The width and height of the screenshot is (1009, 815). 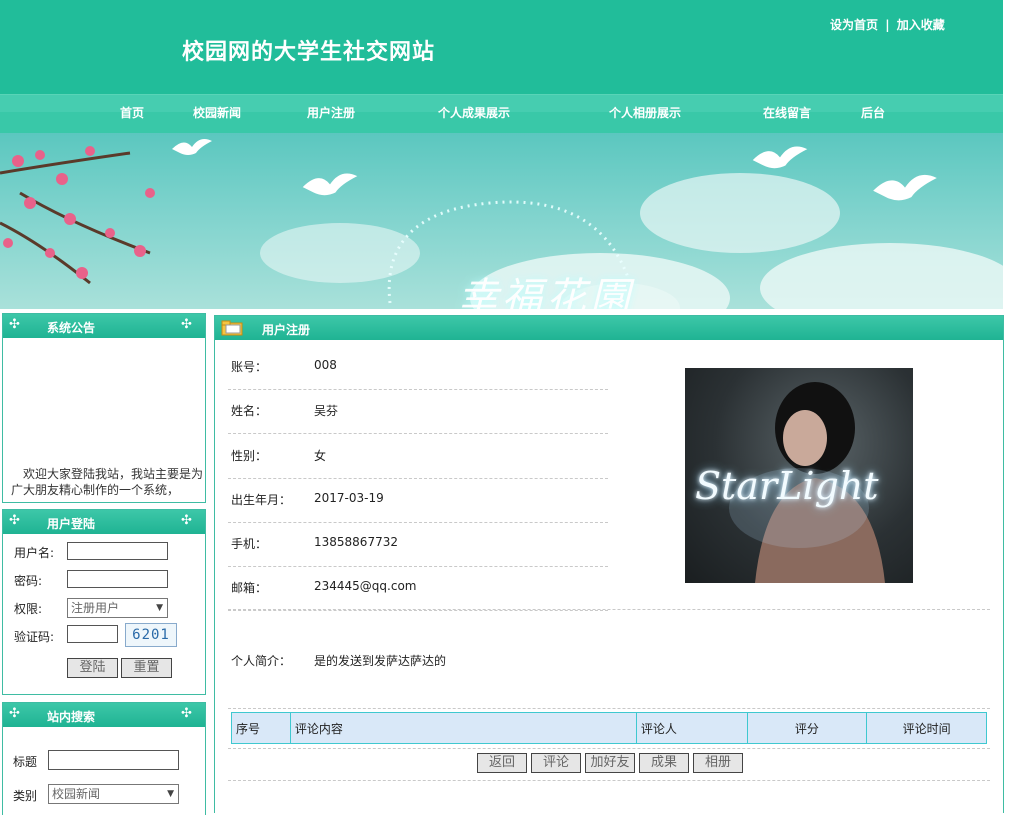 I want to click on notice-text: 欢迎大家登陆我站，我站主要是为广大朋友精心制作的一个系统，, so click(x=107, y=482).